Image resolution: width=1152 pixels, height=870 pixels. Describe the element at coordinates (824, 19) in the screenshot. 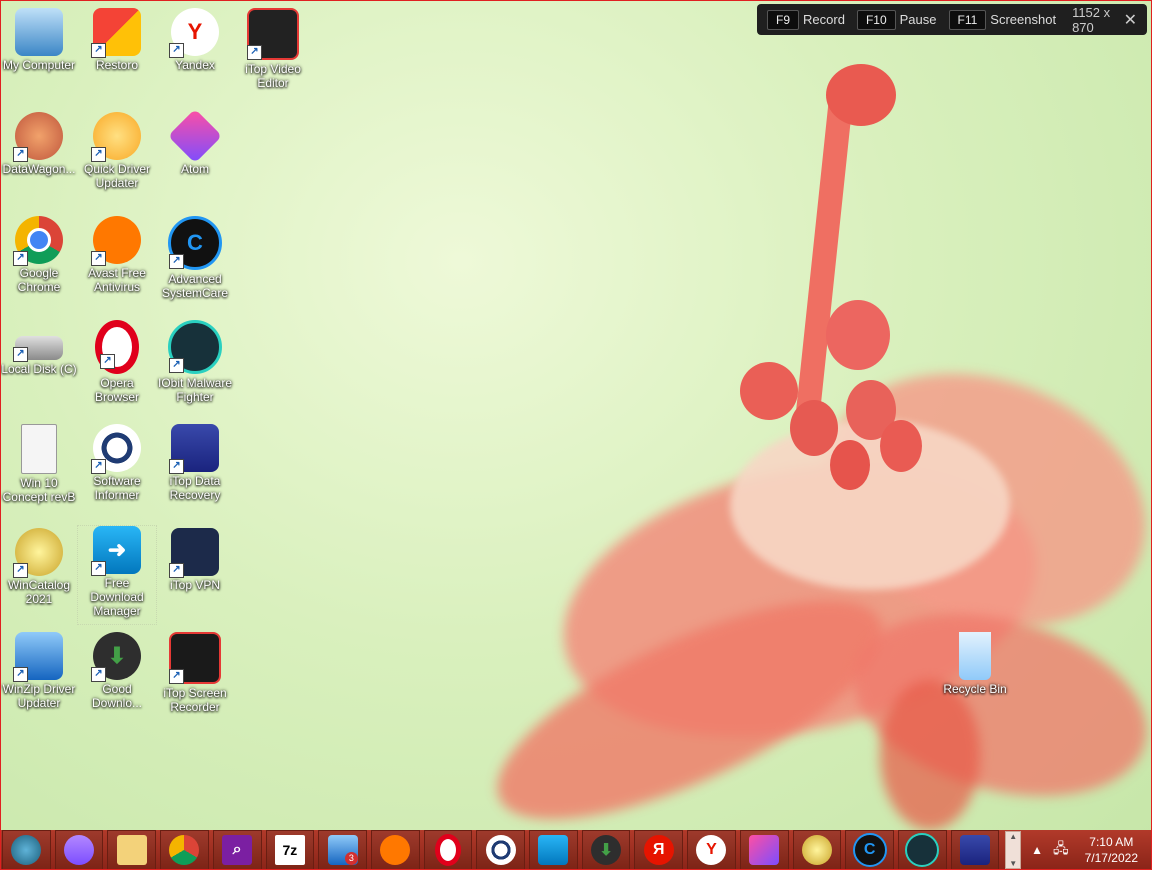

I see `record-label: Record` at that location.